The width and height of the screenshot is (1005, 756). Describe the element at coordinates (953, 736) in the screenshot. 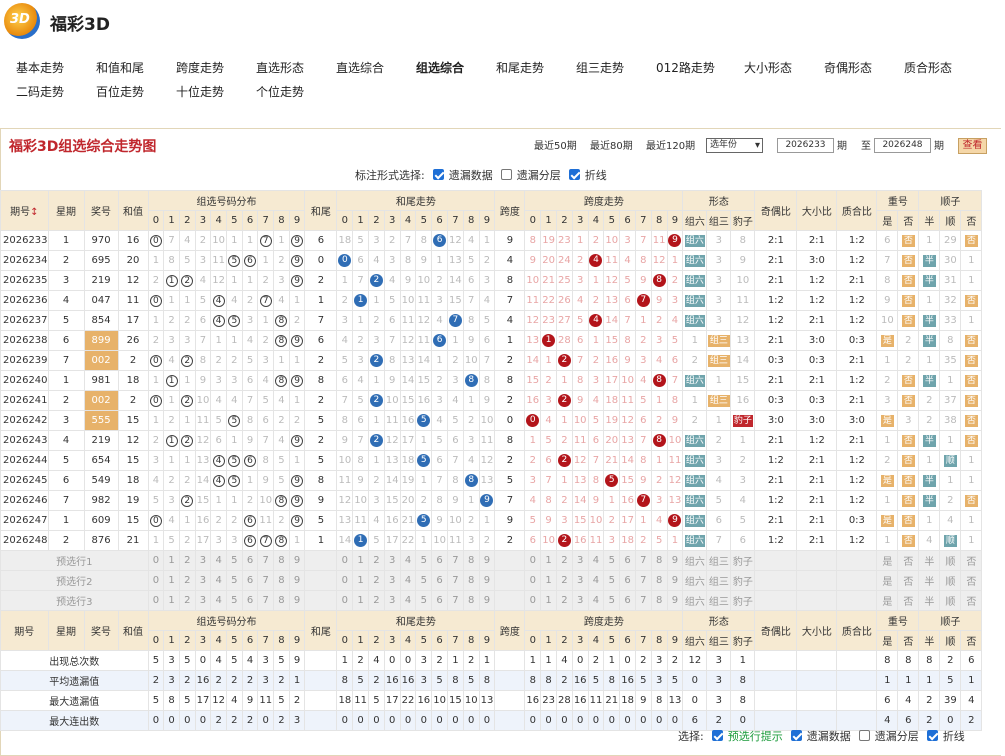

I see `footer-opt-3-label: 折线` at that location.